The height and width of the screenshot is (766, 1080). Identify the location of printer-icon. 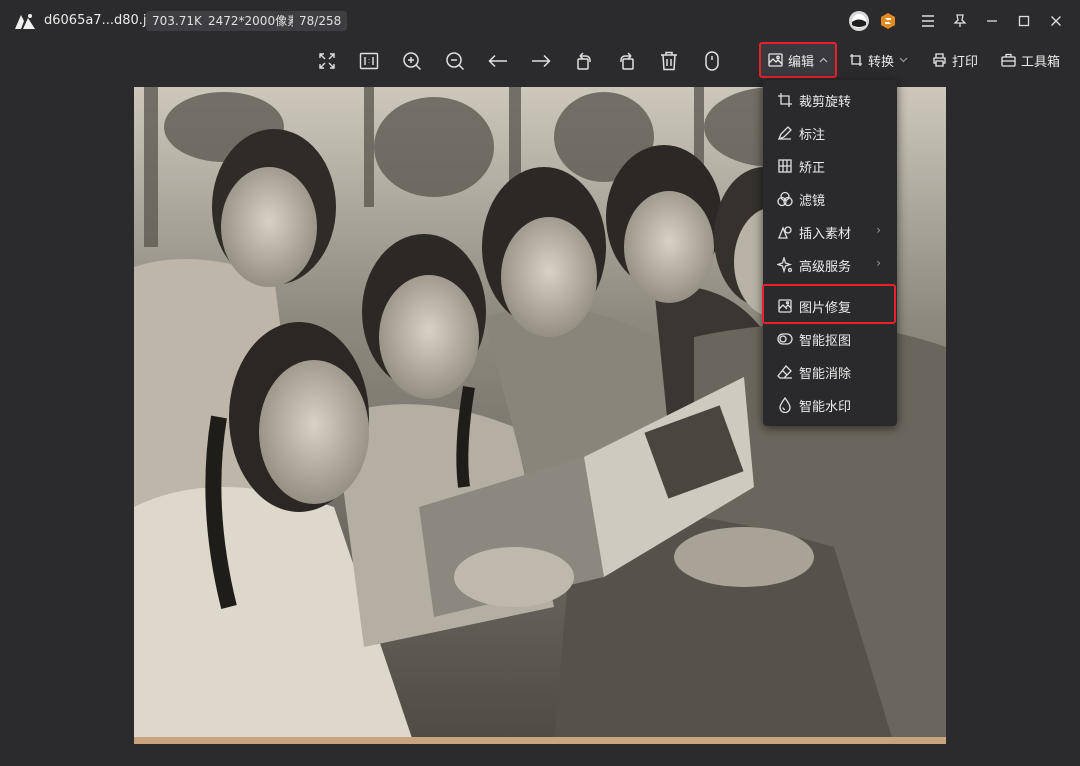
(939, 60).